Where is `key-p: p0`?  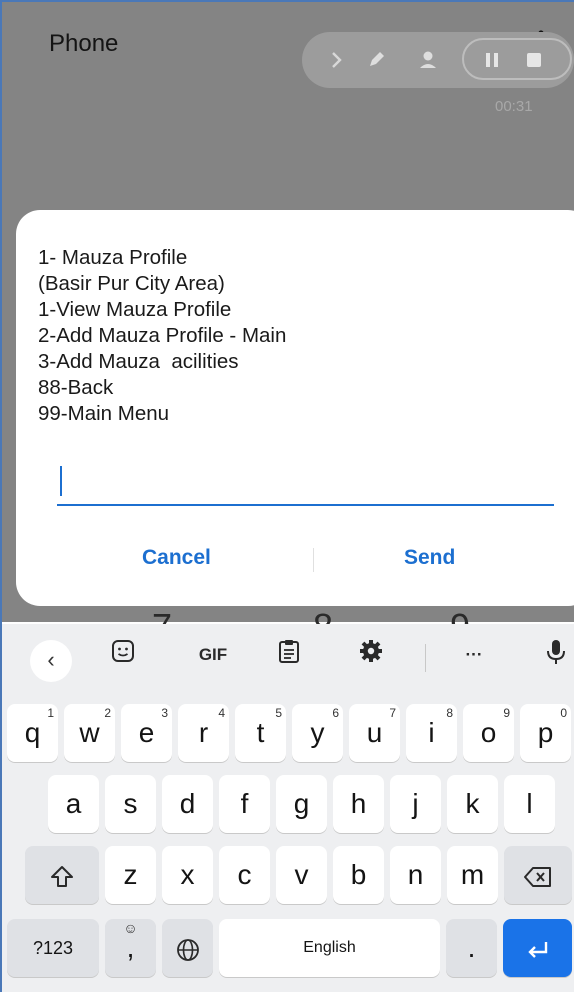
key-p: p0 is located at coordinates (545, 733).